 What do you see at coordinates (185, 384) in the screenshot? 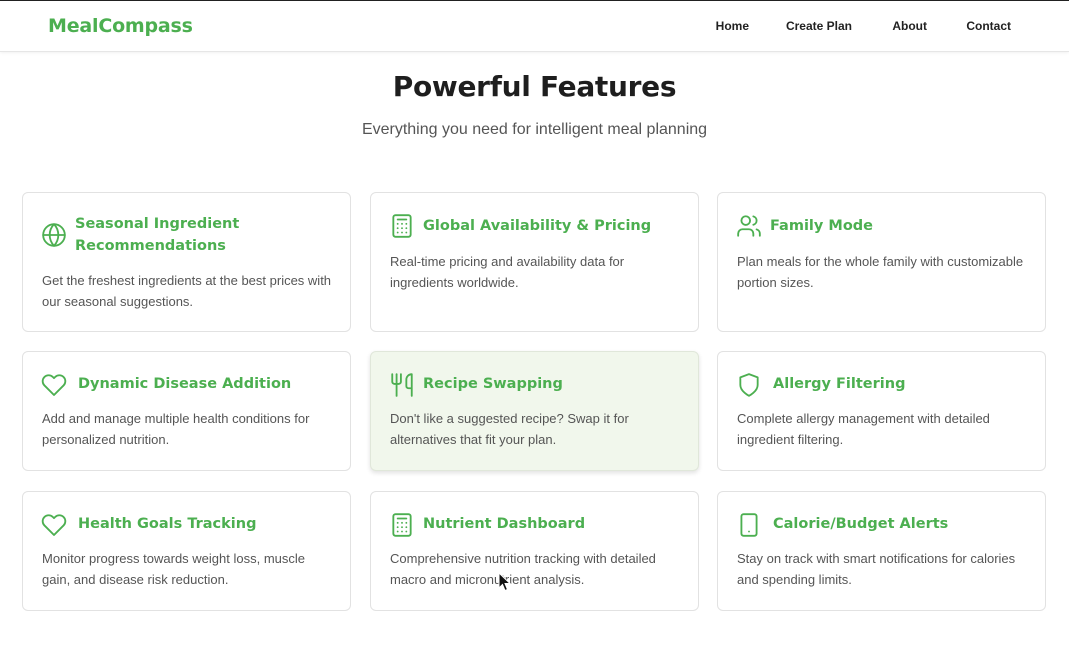
I see `feature-title: Dynamic Disease Addition` at bounding box center [185, 384].